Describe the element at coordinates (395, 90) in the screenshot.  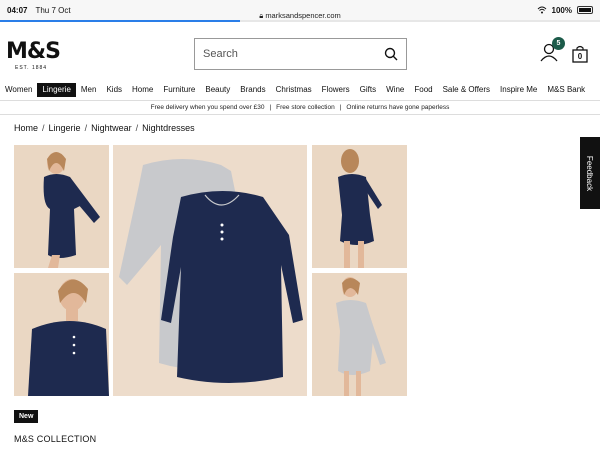
I see `nav-item-wine: Wine` at that location.